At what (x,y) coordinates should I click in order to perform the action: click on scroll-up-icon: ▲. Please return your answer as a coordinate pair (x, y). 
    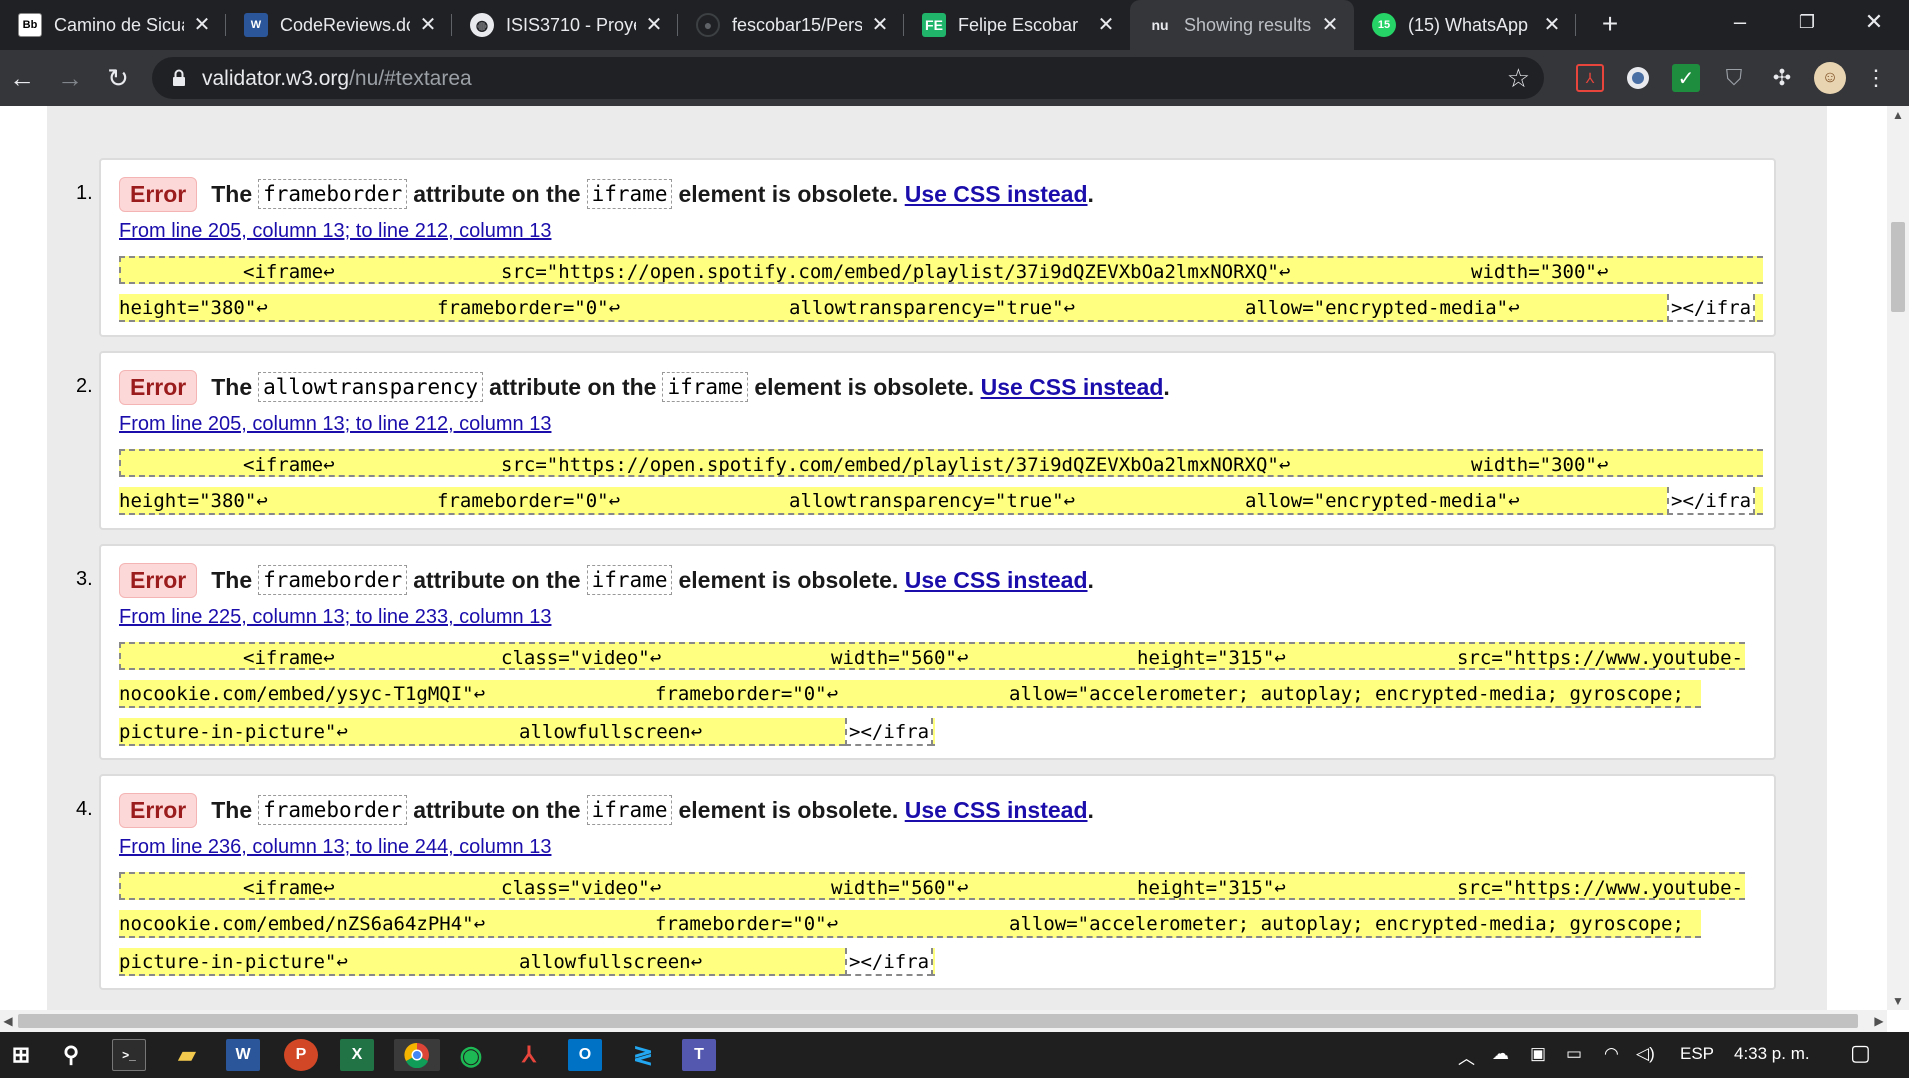
    Looking at the image, I should click on (1898, 115).